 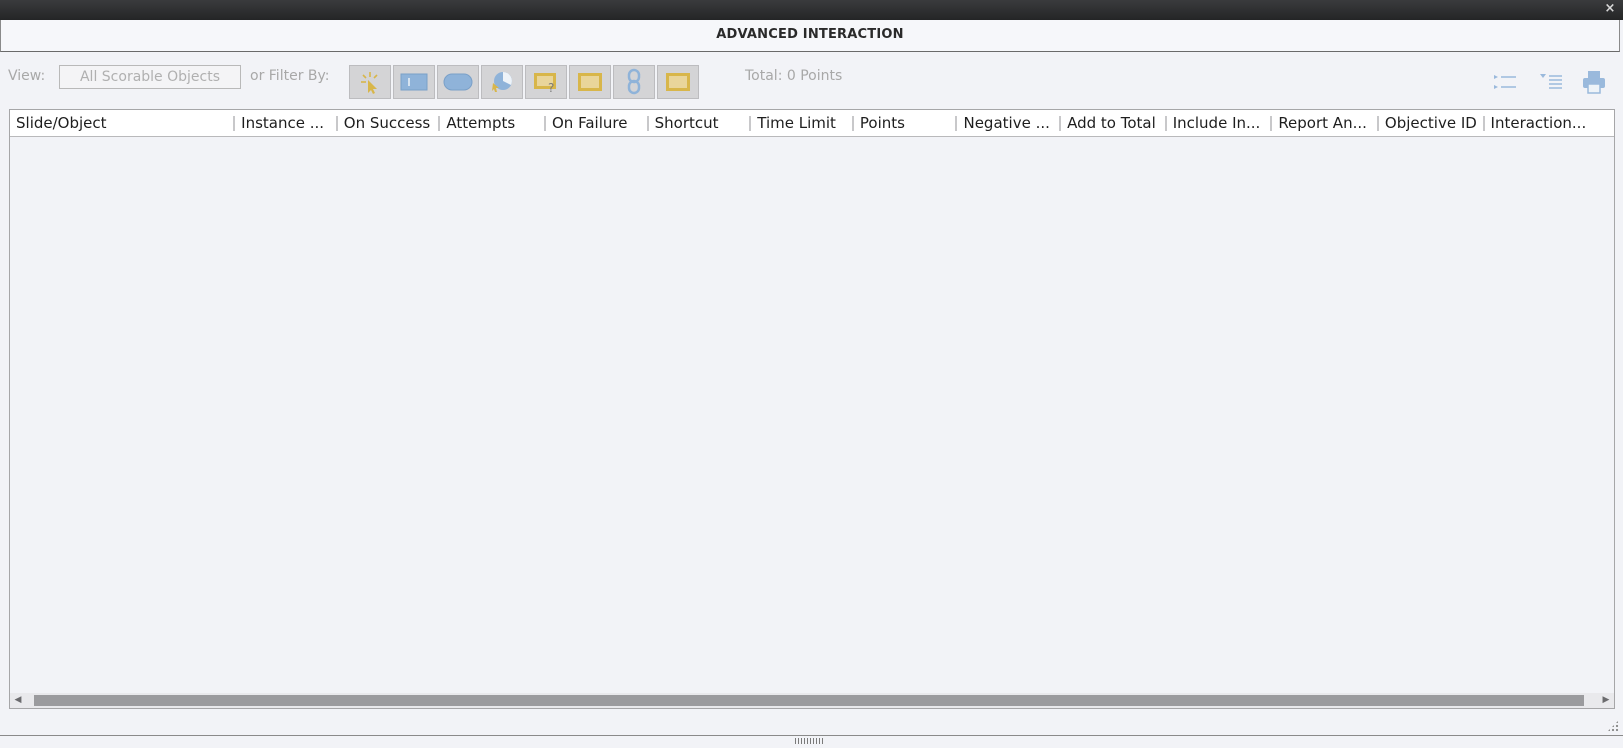 What do you see at coordinates (686, 123) in the screenshot?
I see `column-header-label: Shortcut` at bounding box center [686, 123].